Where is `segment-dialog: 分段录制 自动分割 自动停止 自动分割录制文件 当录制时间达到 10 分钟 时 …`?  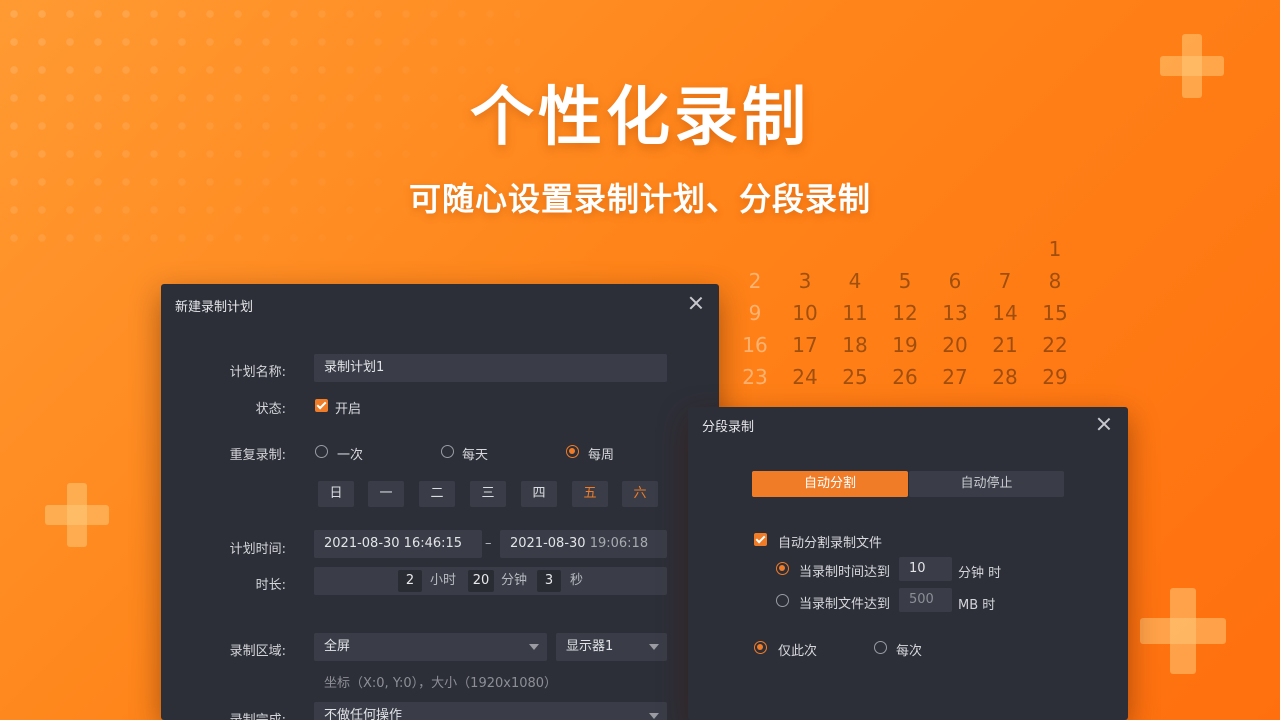
segment-dialog: 分段录制 自动分割 自动停止 自动分割录制文件 当录制时间达到 10 分钟 时 … is located at coordinates (908, 563).